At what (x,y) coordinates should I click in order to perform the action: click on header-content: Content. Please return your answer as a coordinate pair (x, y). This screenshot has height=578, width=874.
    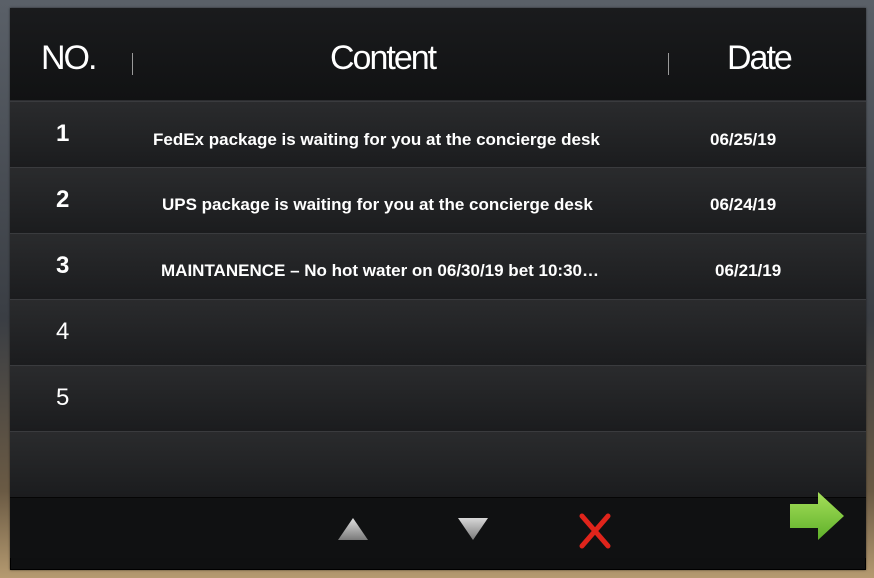
    Looking at the image, I should click on (383, 58).